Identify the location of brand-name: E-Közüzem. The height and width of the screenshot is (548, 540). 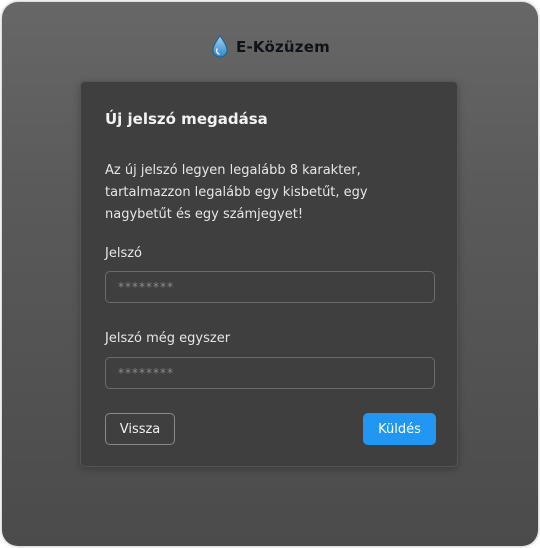
(283, 47).